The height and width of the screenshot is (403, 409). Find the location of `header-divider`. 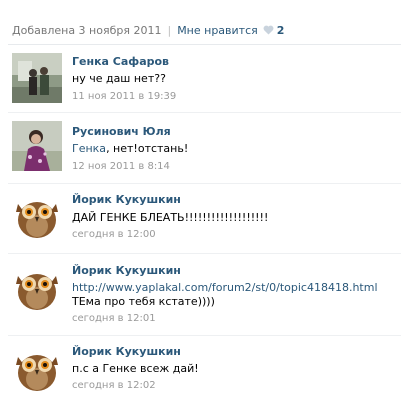

header-divider is located at coordinates (204, 44).